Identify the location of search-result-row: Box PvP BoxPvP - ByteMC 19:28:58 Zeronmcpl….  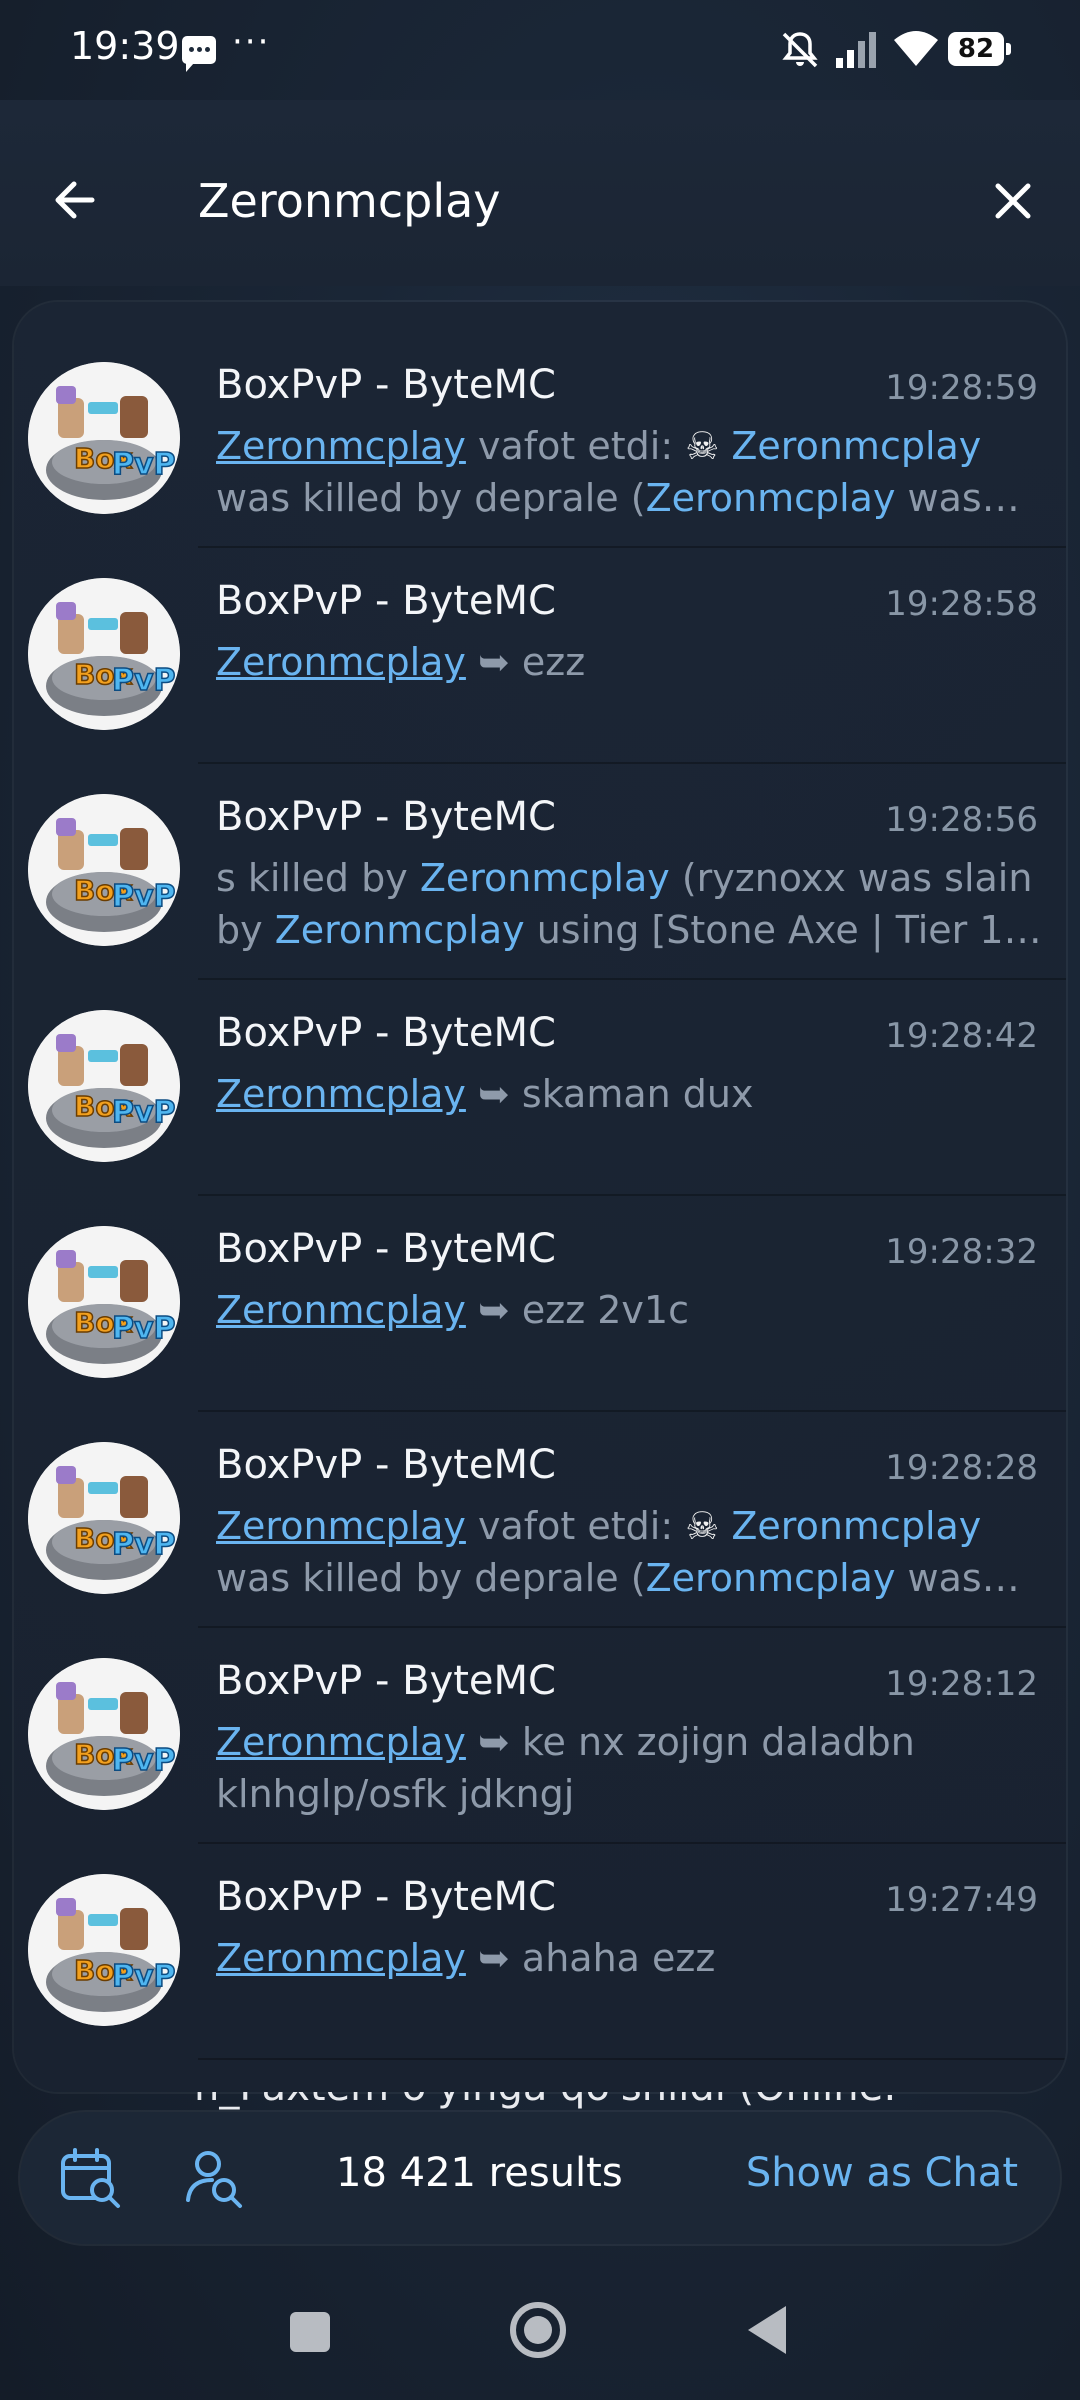
(540, 656).